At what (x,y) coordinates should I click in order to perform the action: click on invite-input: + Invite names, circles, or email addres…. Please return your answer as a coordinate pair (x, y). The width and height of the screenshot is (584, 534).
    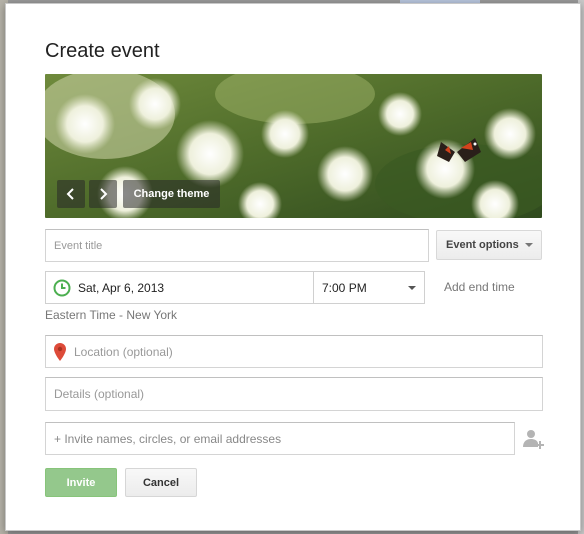
    Looking at the image, I should click on (280, 438).